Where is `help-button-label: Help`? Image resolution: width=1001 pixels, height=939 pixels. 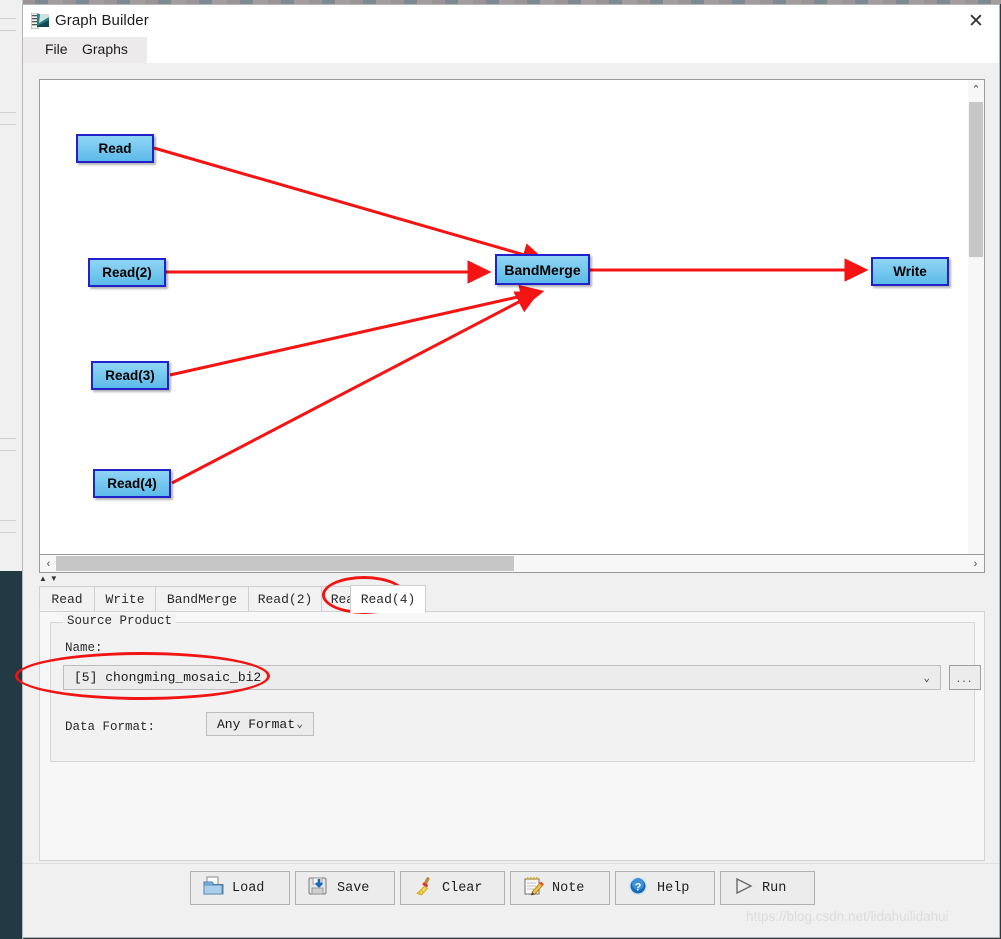 help-button-label: Help is located at coordinates (673, 888).